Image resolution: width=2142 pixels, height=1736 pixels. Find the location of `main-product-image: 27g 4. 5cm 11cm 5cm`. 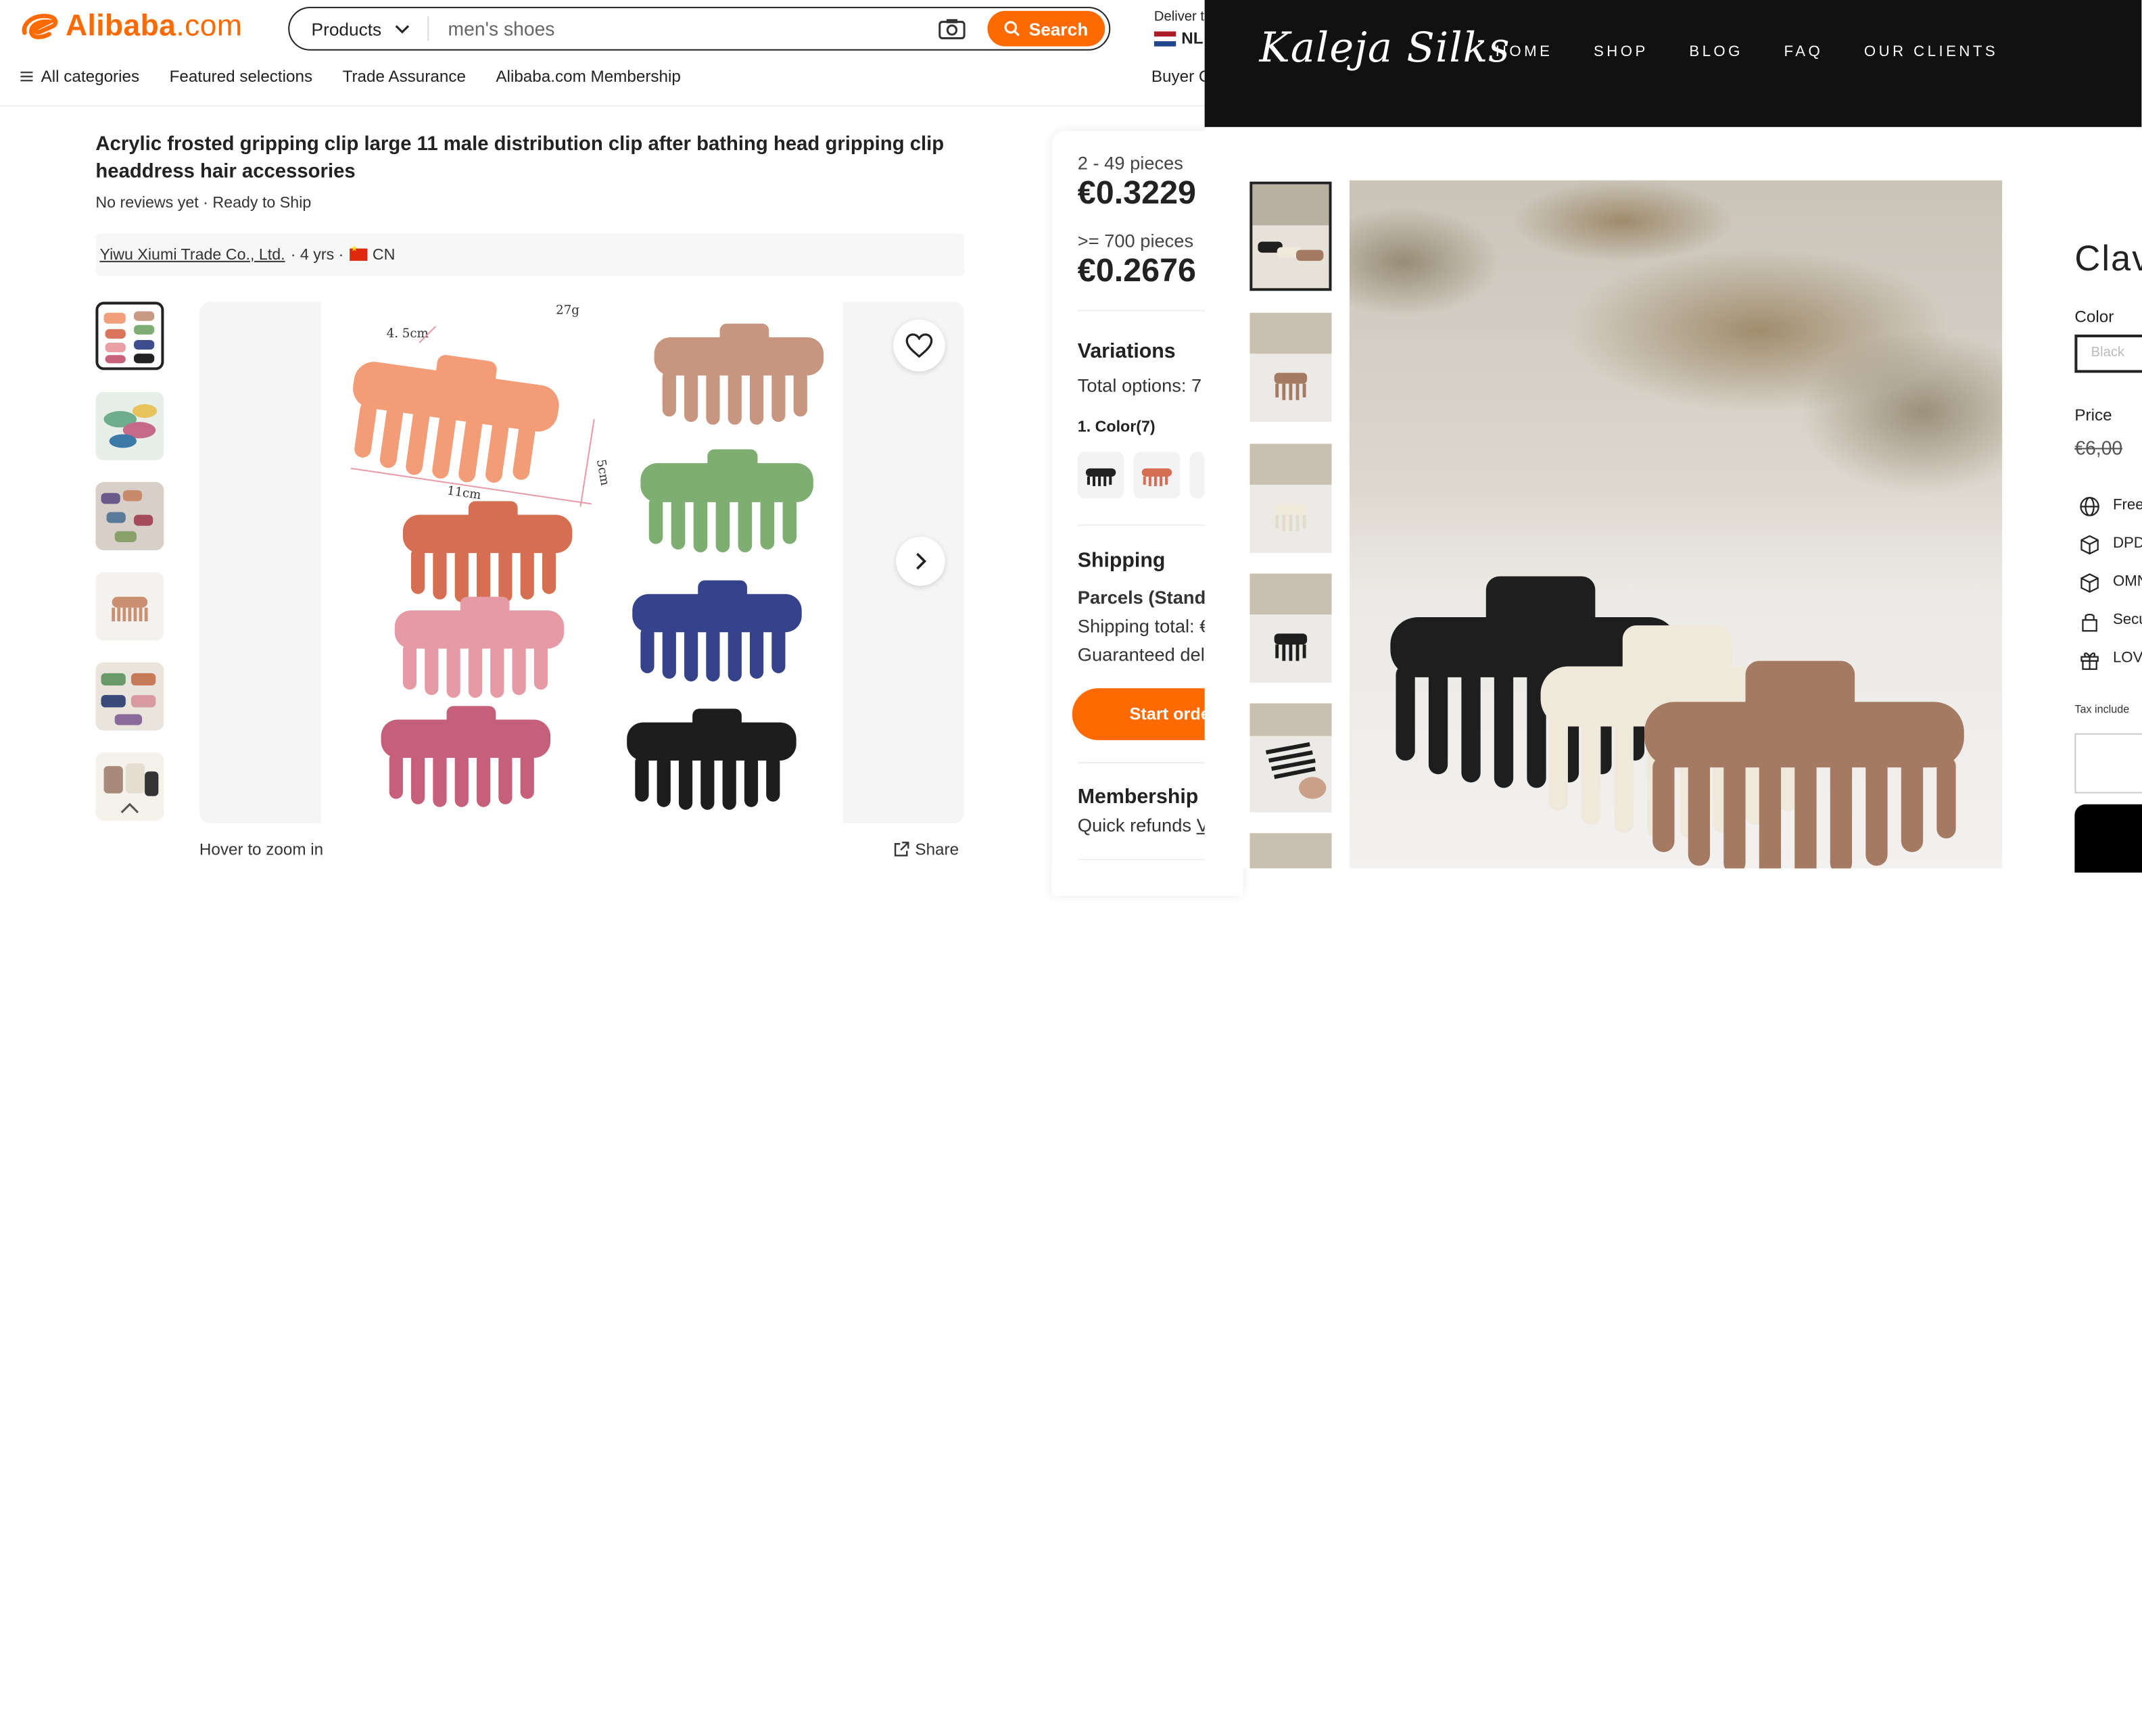

main-product-image: 27g 4. 5cm 11cm 5cm is located at coordinates (582, 563).